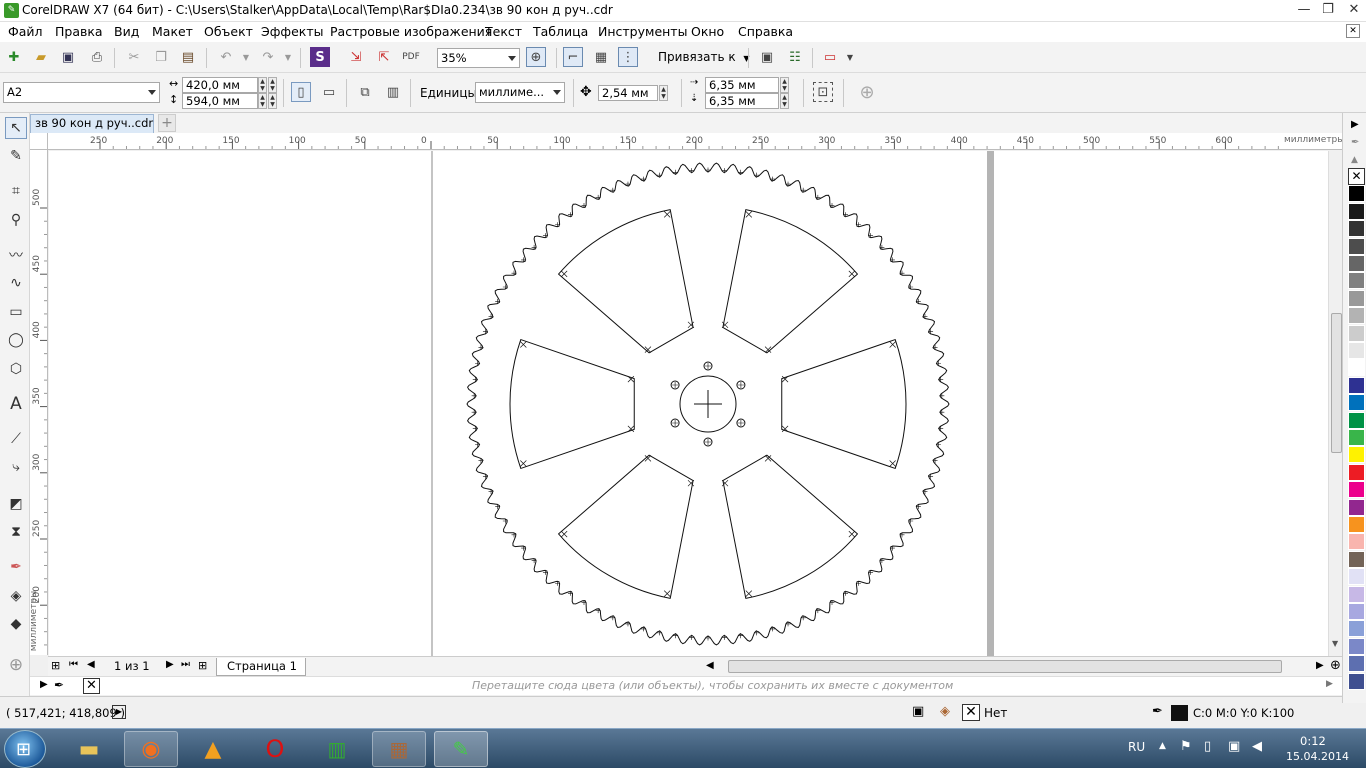 The height and width of the screenshot is (768, 1366). Describe the element at coordinates (16, 340) in the screenshot. I see `ellipse-tool-icon: ◯` at that location.